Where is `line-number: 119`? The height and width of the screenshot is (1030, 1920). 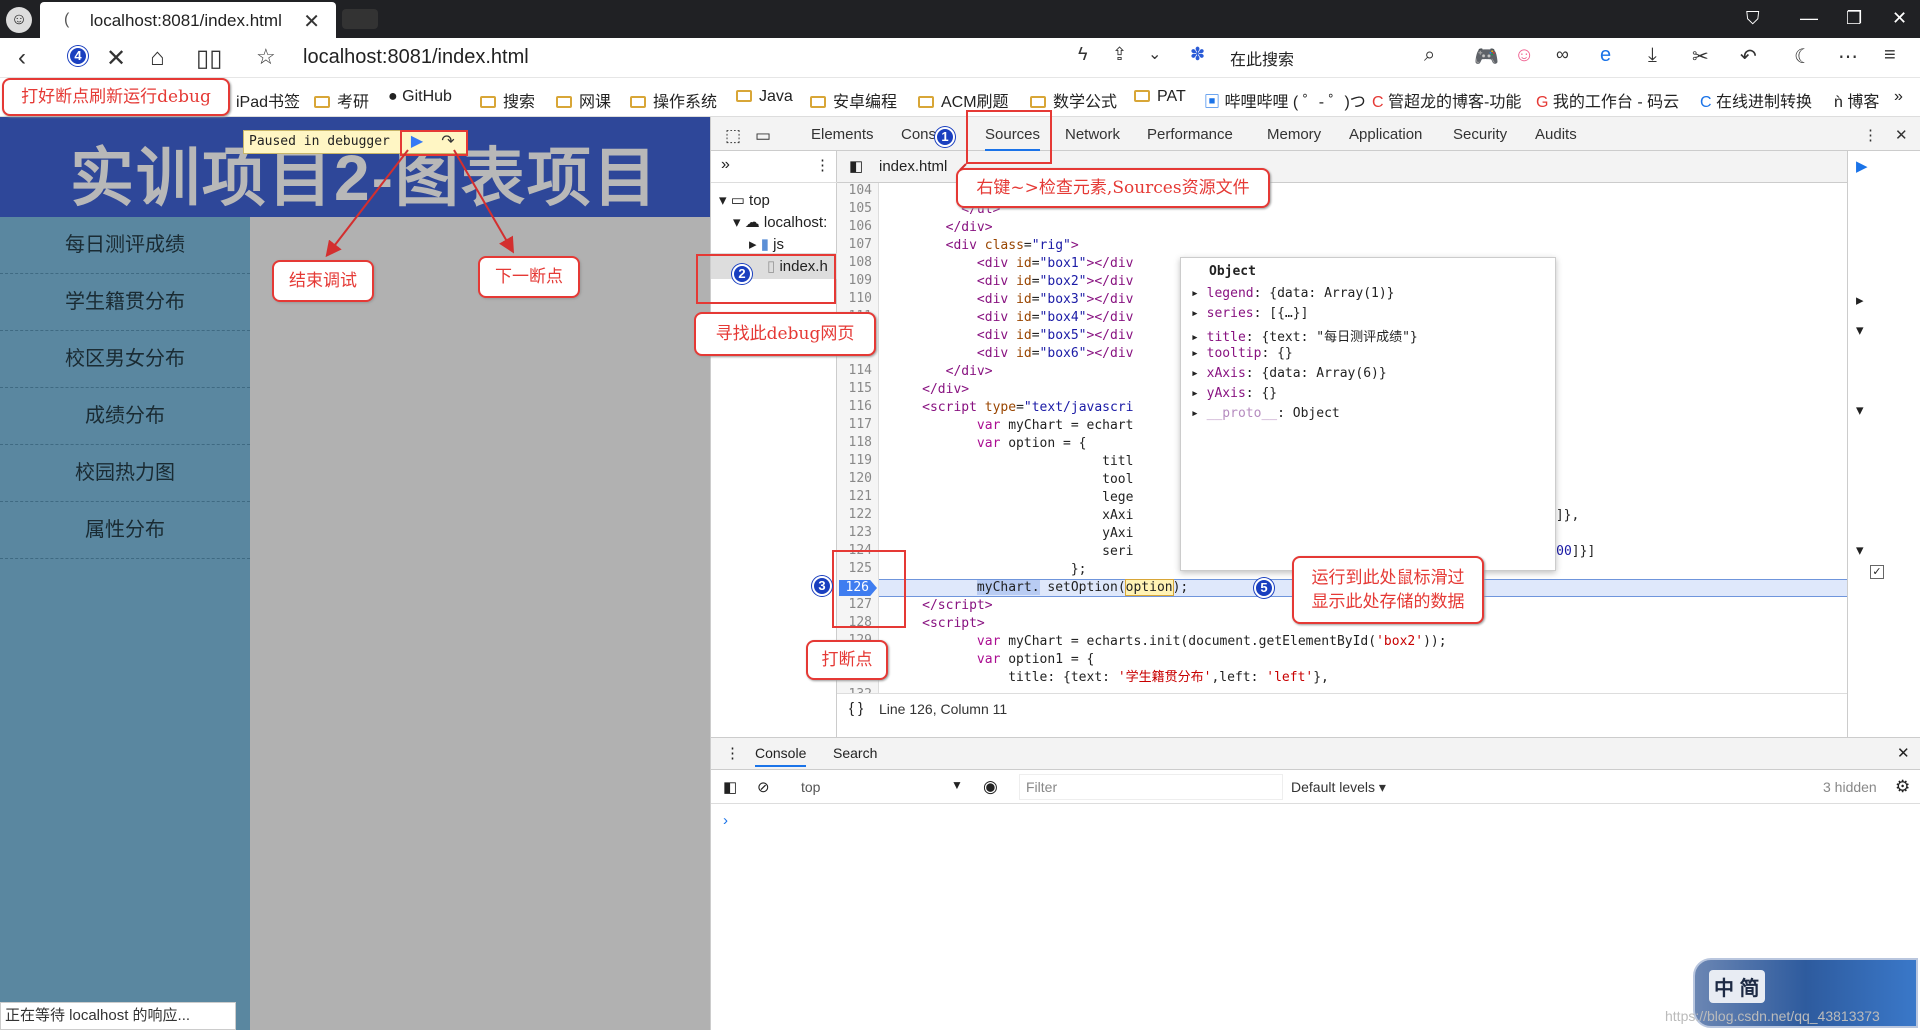 line-number: 119 is located at coordinates (860, 460).